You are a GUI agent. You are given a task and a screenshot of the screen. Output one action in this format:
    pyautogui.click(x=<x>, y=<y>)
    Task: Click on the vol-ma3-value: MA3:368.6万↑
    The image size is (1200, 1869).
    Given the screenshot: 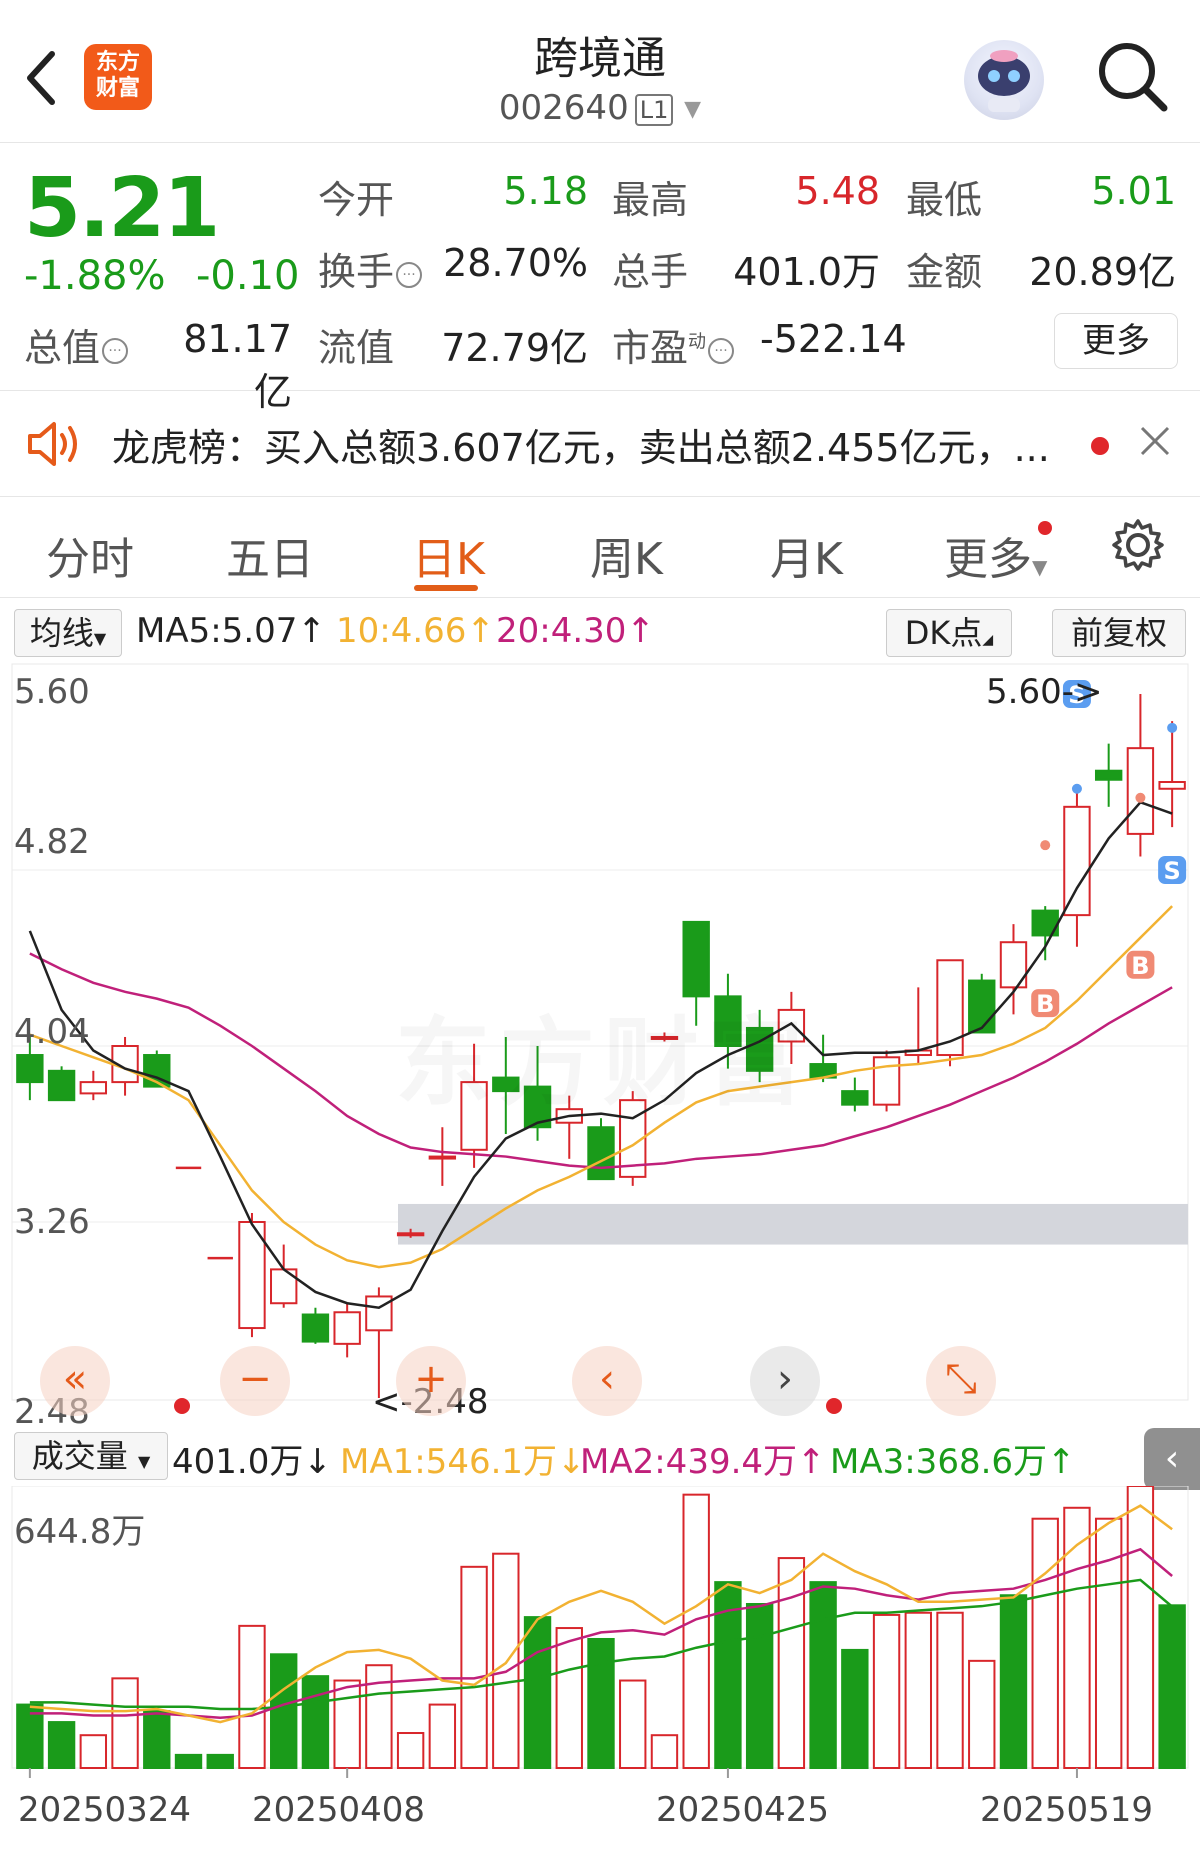 What is the action you would take?
    pyautogui.click(x=953, y=1462)
    